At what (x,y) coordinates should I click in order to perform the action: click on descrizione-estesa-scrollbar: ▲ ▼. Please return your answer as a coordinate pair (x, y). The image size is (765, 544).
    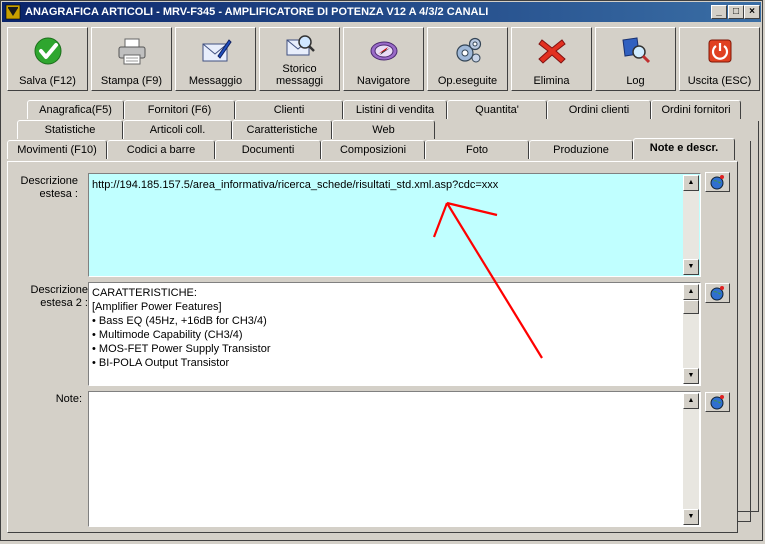
    Looking at the image, I should click on (691, 225).